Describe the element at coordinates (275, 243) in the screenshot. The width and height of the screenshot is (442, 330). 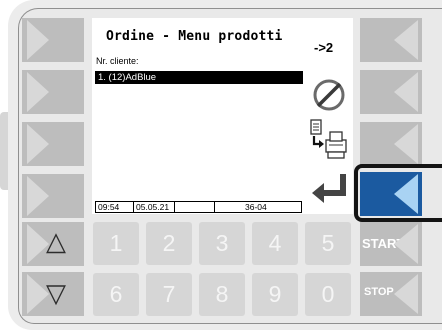
I see `key-4: 4` at that location.